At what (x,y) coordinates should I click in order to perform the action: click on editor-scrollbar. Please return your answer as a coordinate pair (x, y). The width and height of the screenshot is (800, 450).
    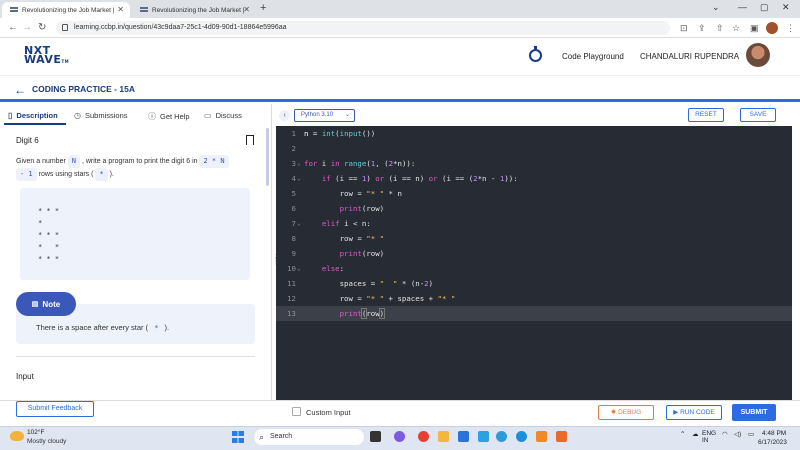
    Looking at the image, I should click on (796, 263).